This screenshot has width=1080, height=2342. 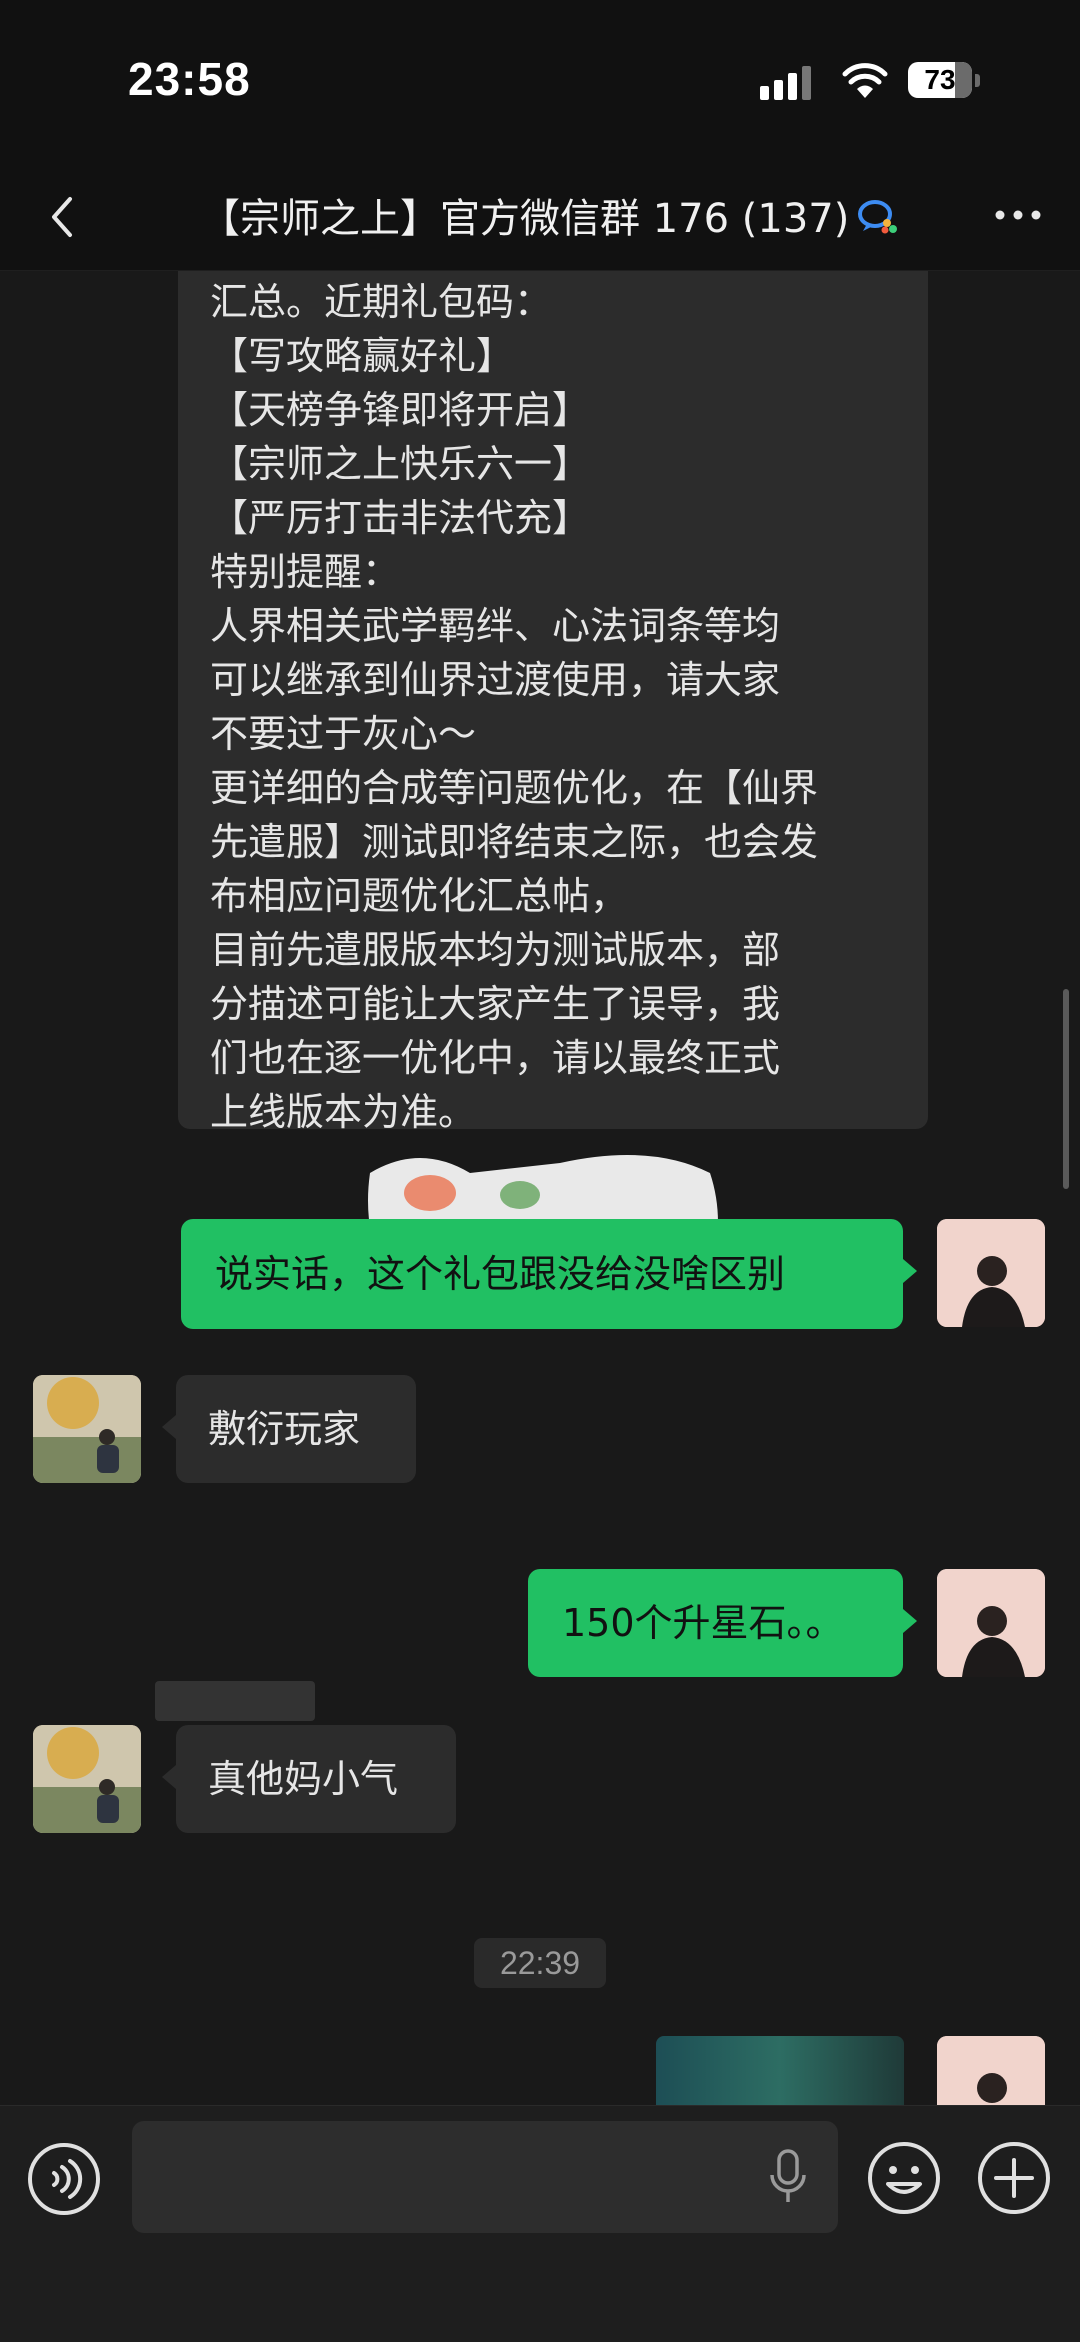 I want to click on message-line: 上线版本为准。, so click(x=343, y=1112).